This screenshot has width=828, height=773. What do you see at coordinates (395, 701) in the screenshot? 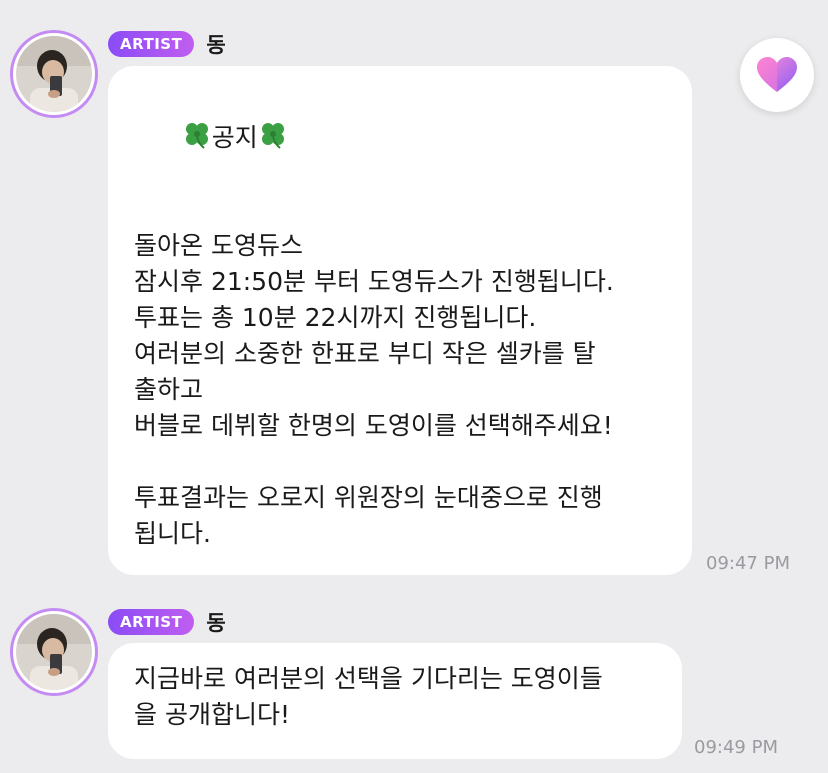
I see `message-bubble: 지금바로 여러분의 선택을 기다리는 도영이들 을 공개합니다!` at bounding box center [395, 701].